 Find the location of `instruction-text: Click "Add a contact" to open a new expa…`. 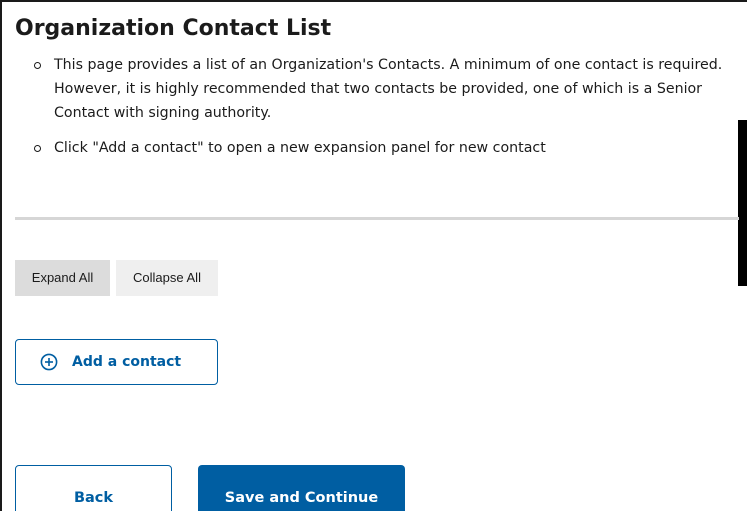

instruction-text: Click "Add a contact" to open a new expa… is located at coordinates (300, 148).